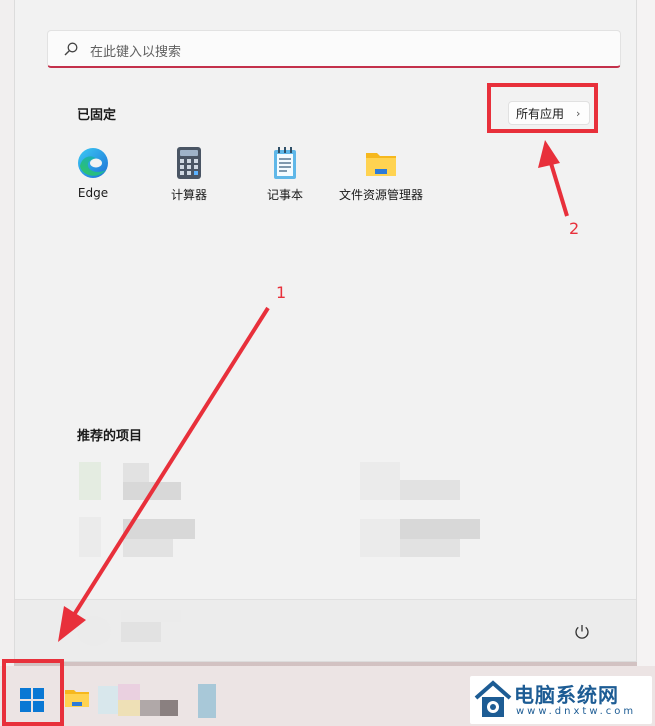 Image resolution: width=655 pixels, height=726 pixels. I want to click on highlight-box-all-apps, so click(542, 108).